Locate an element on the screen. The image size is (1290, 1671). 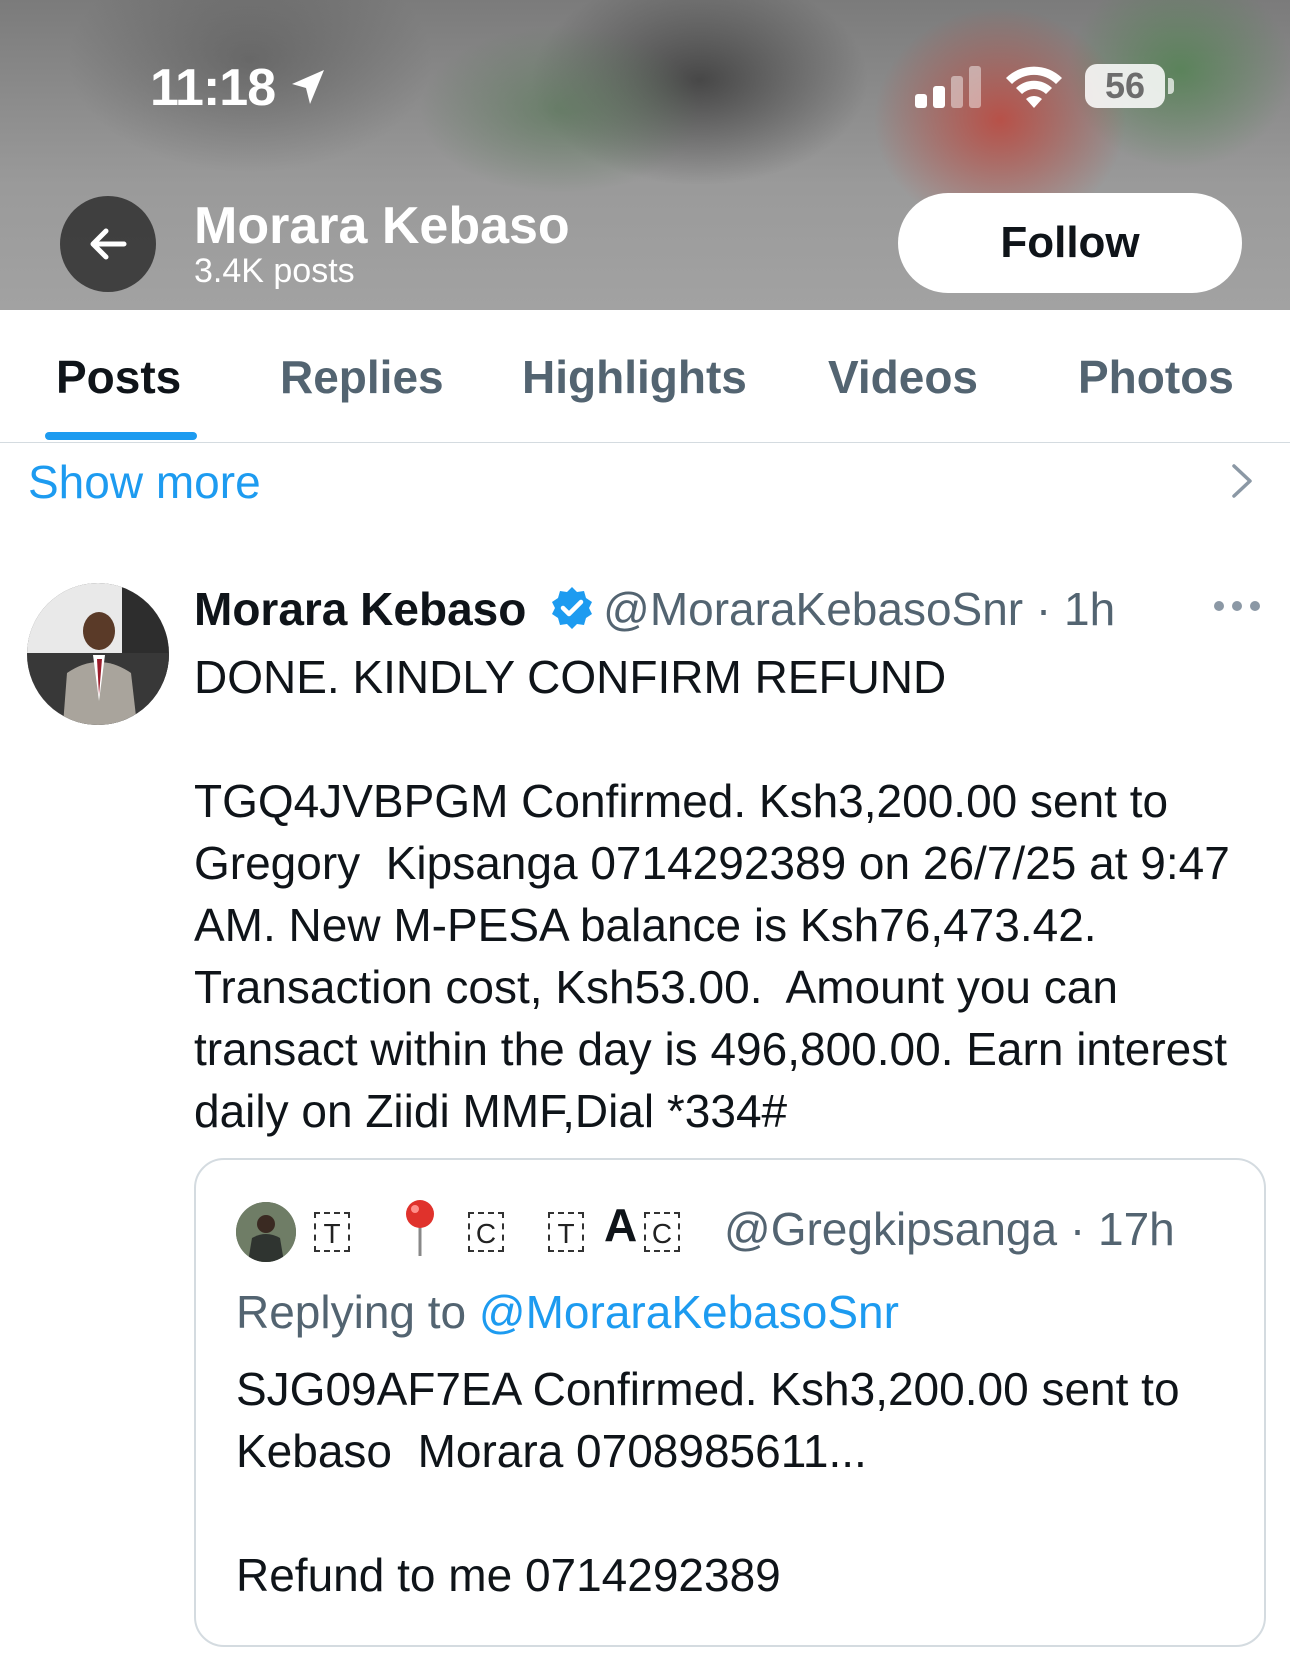
battery-nub is located at coordinates (1171, 86).